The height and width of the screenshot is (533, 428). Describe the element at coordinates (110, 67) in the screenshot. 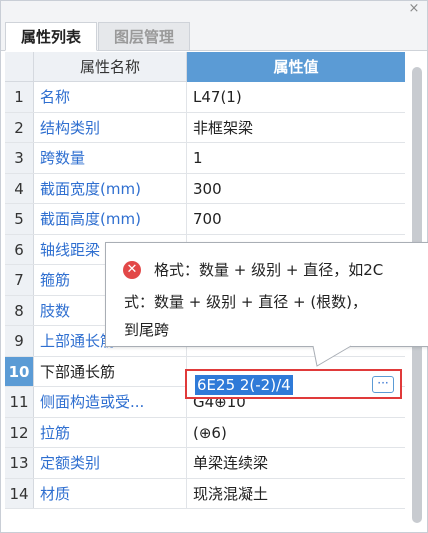

I see `header-property-name: 属性名称` at that location.